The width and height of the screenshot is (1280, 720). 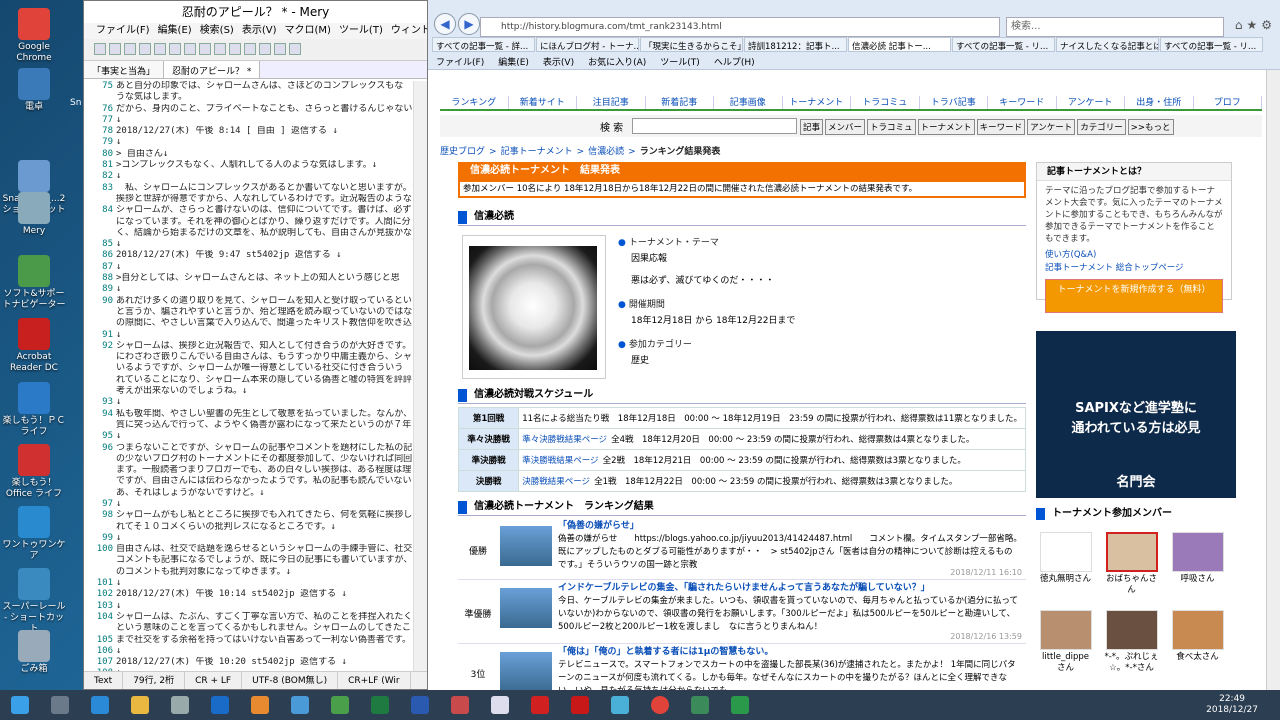 I want to click on nav-item: トラコミュ, so click(x=885, y=102).